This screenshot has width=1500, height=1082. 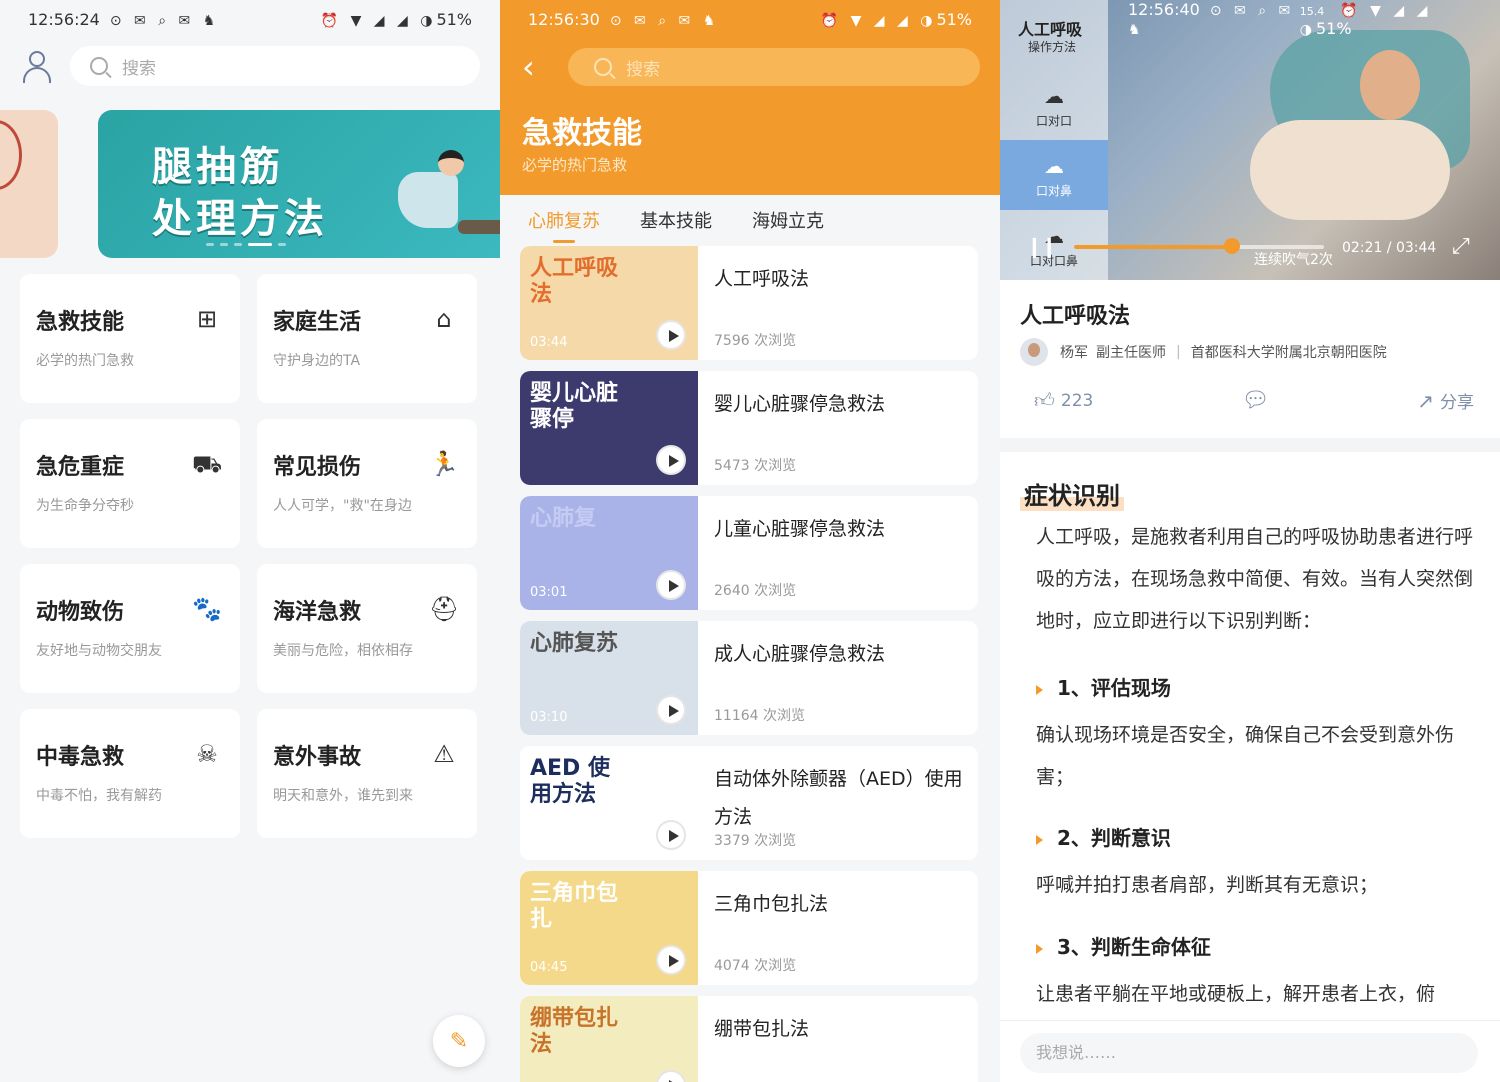 I want to click on progress-knob, so click(x=1231, y=246).